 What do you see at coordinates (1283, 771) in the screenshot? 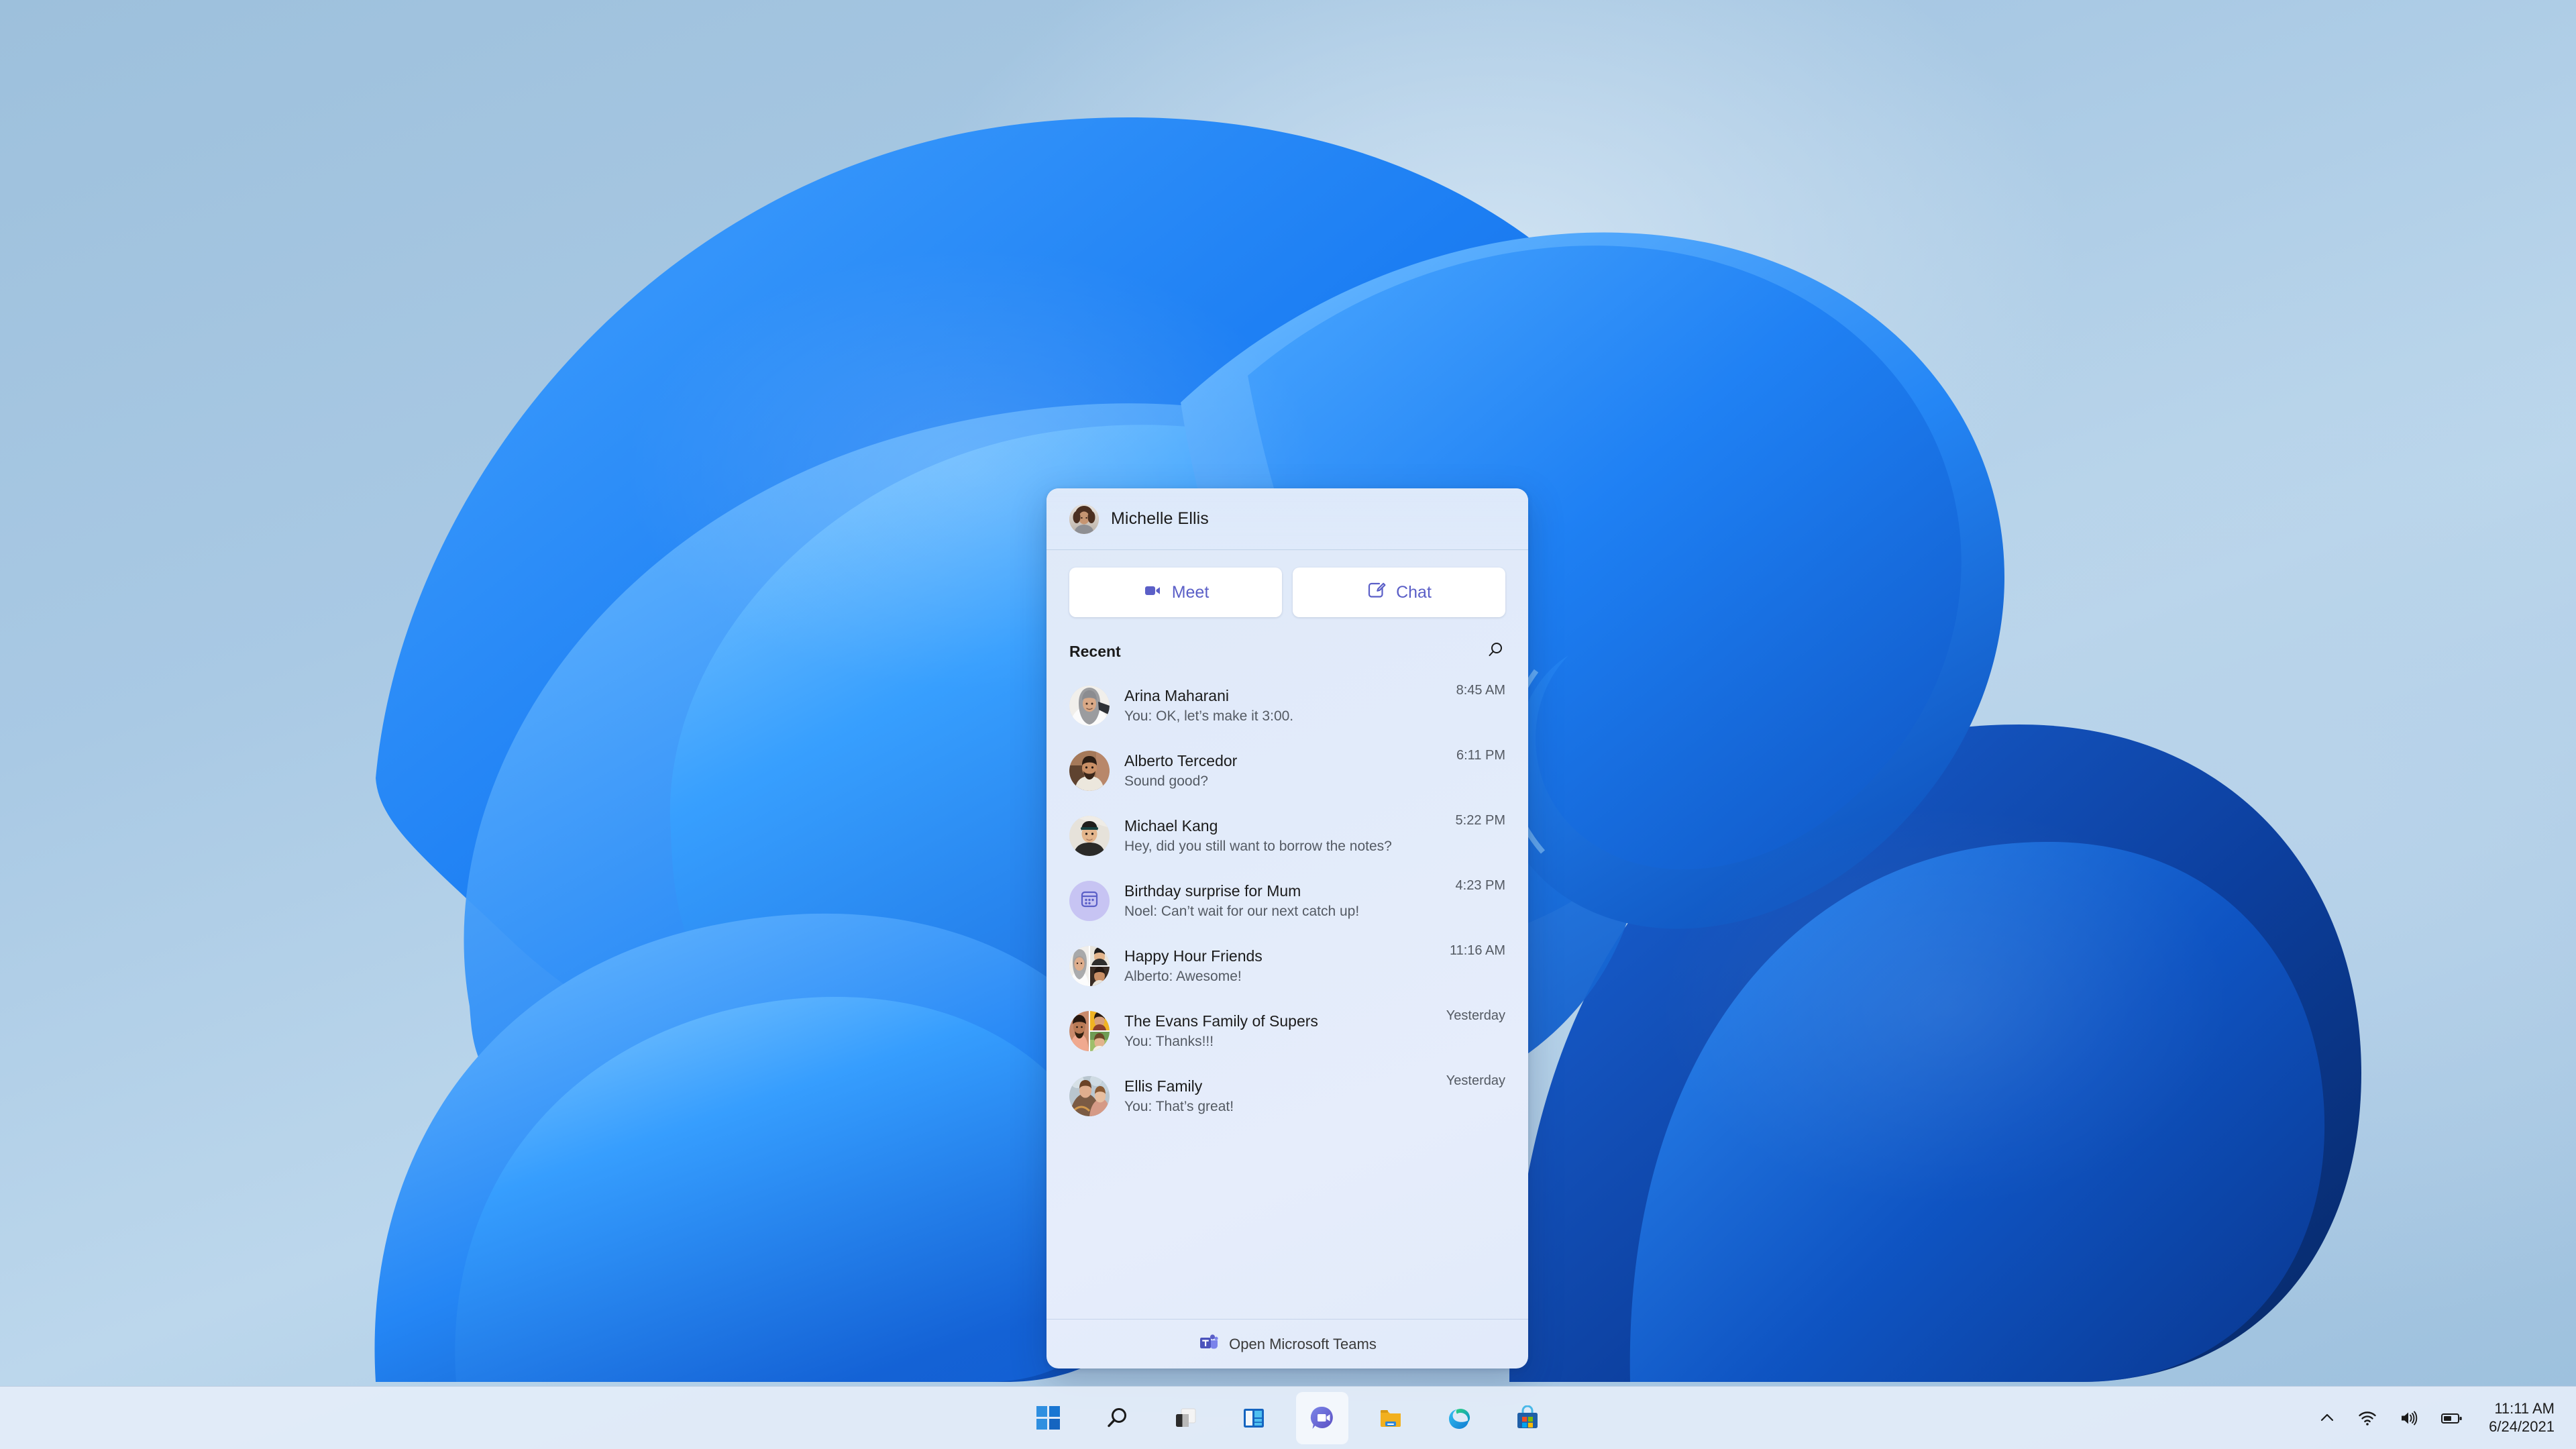
I see `chat-item-text: Alberto Tercedor Sound good?` at bounding box center [1283, 771].